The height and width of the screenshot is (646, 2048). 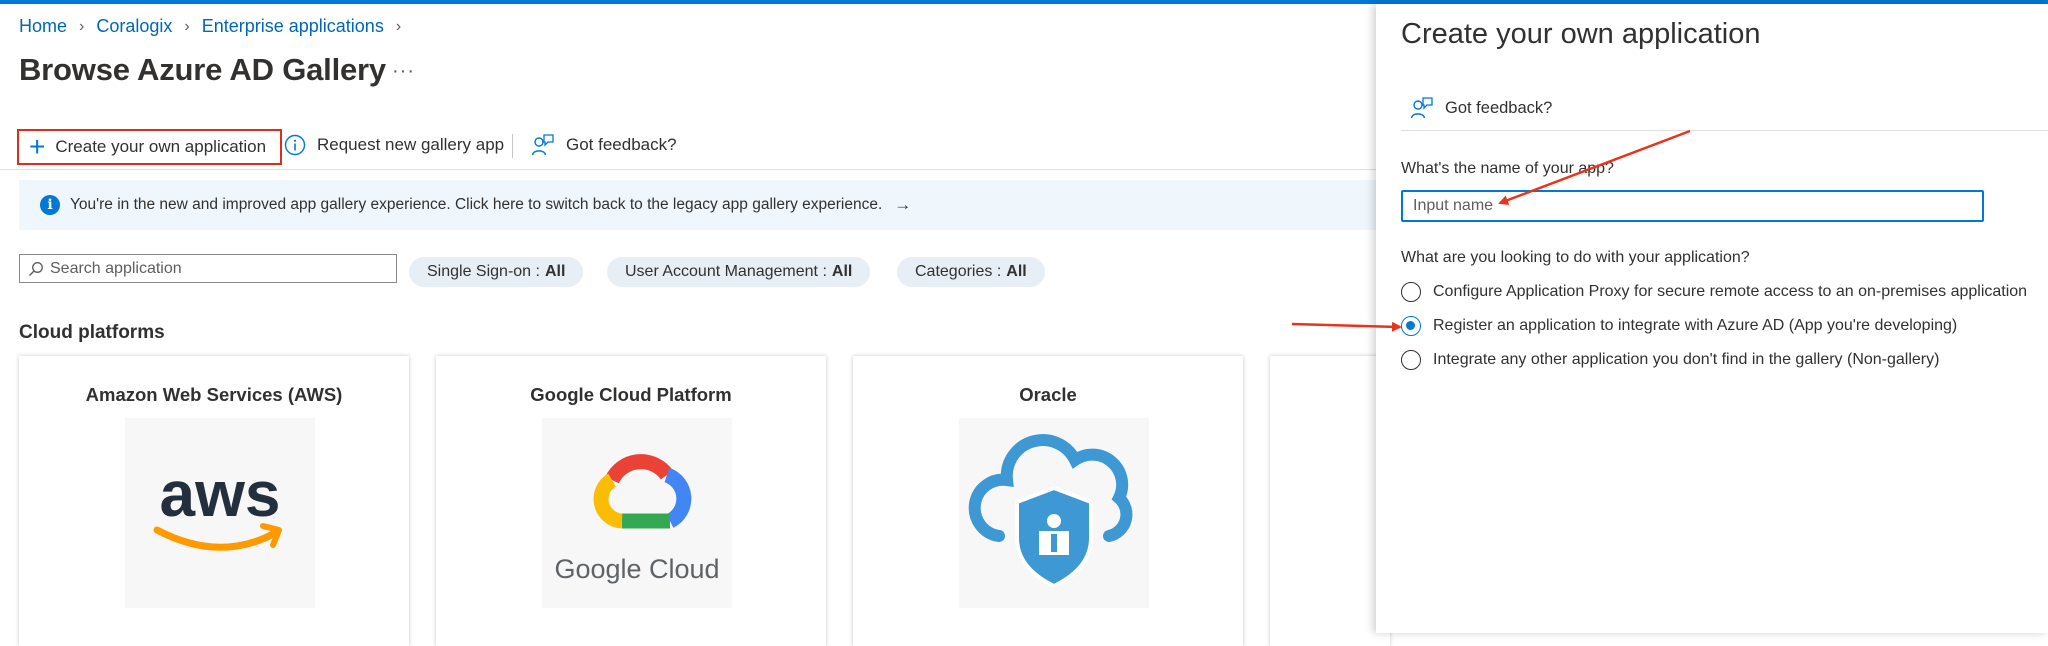 What do you see at coordinates (36, 268) in the screenshot?
I see `search-icon` at bounding box center [36, 268].